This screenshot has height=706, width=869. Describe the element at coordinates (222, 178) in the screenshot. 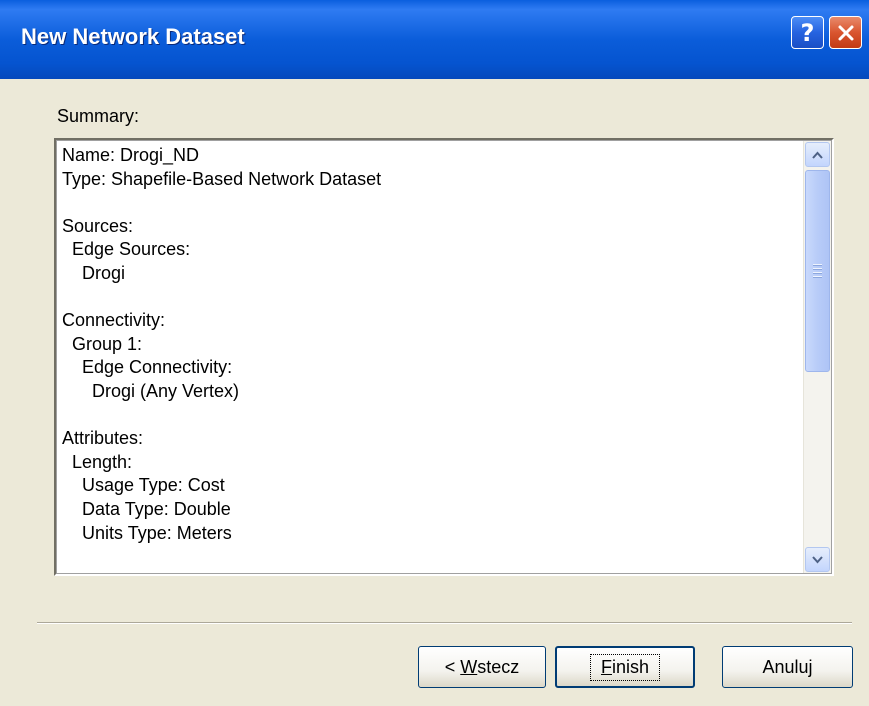

I see `summary-line: Type: Shapefile-Based Network Dataset` at that location.